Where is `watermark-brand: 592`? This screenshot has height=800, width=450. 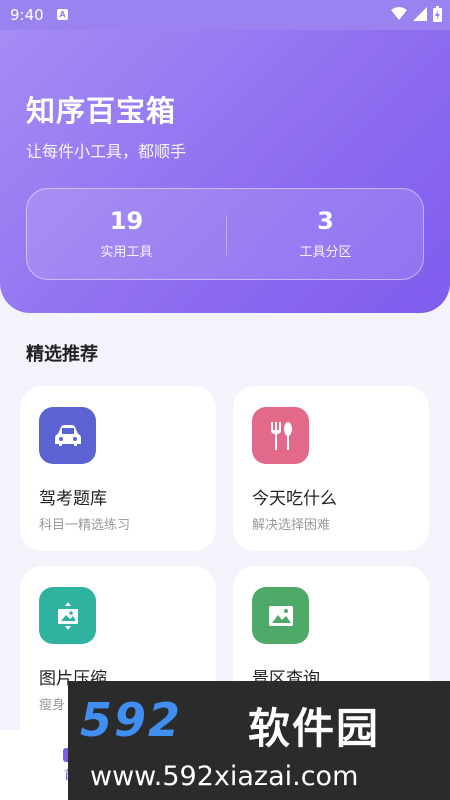
watermark-brand: 592 is located at coordinates (131, 720).